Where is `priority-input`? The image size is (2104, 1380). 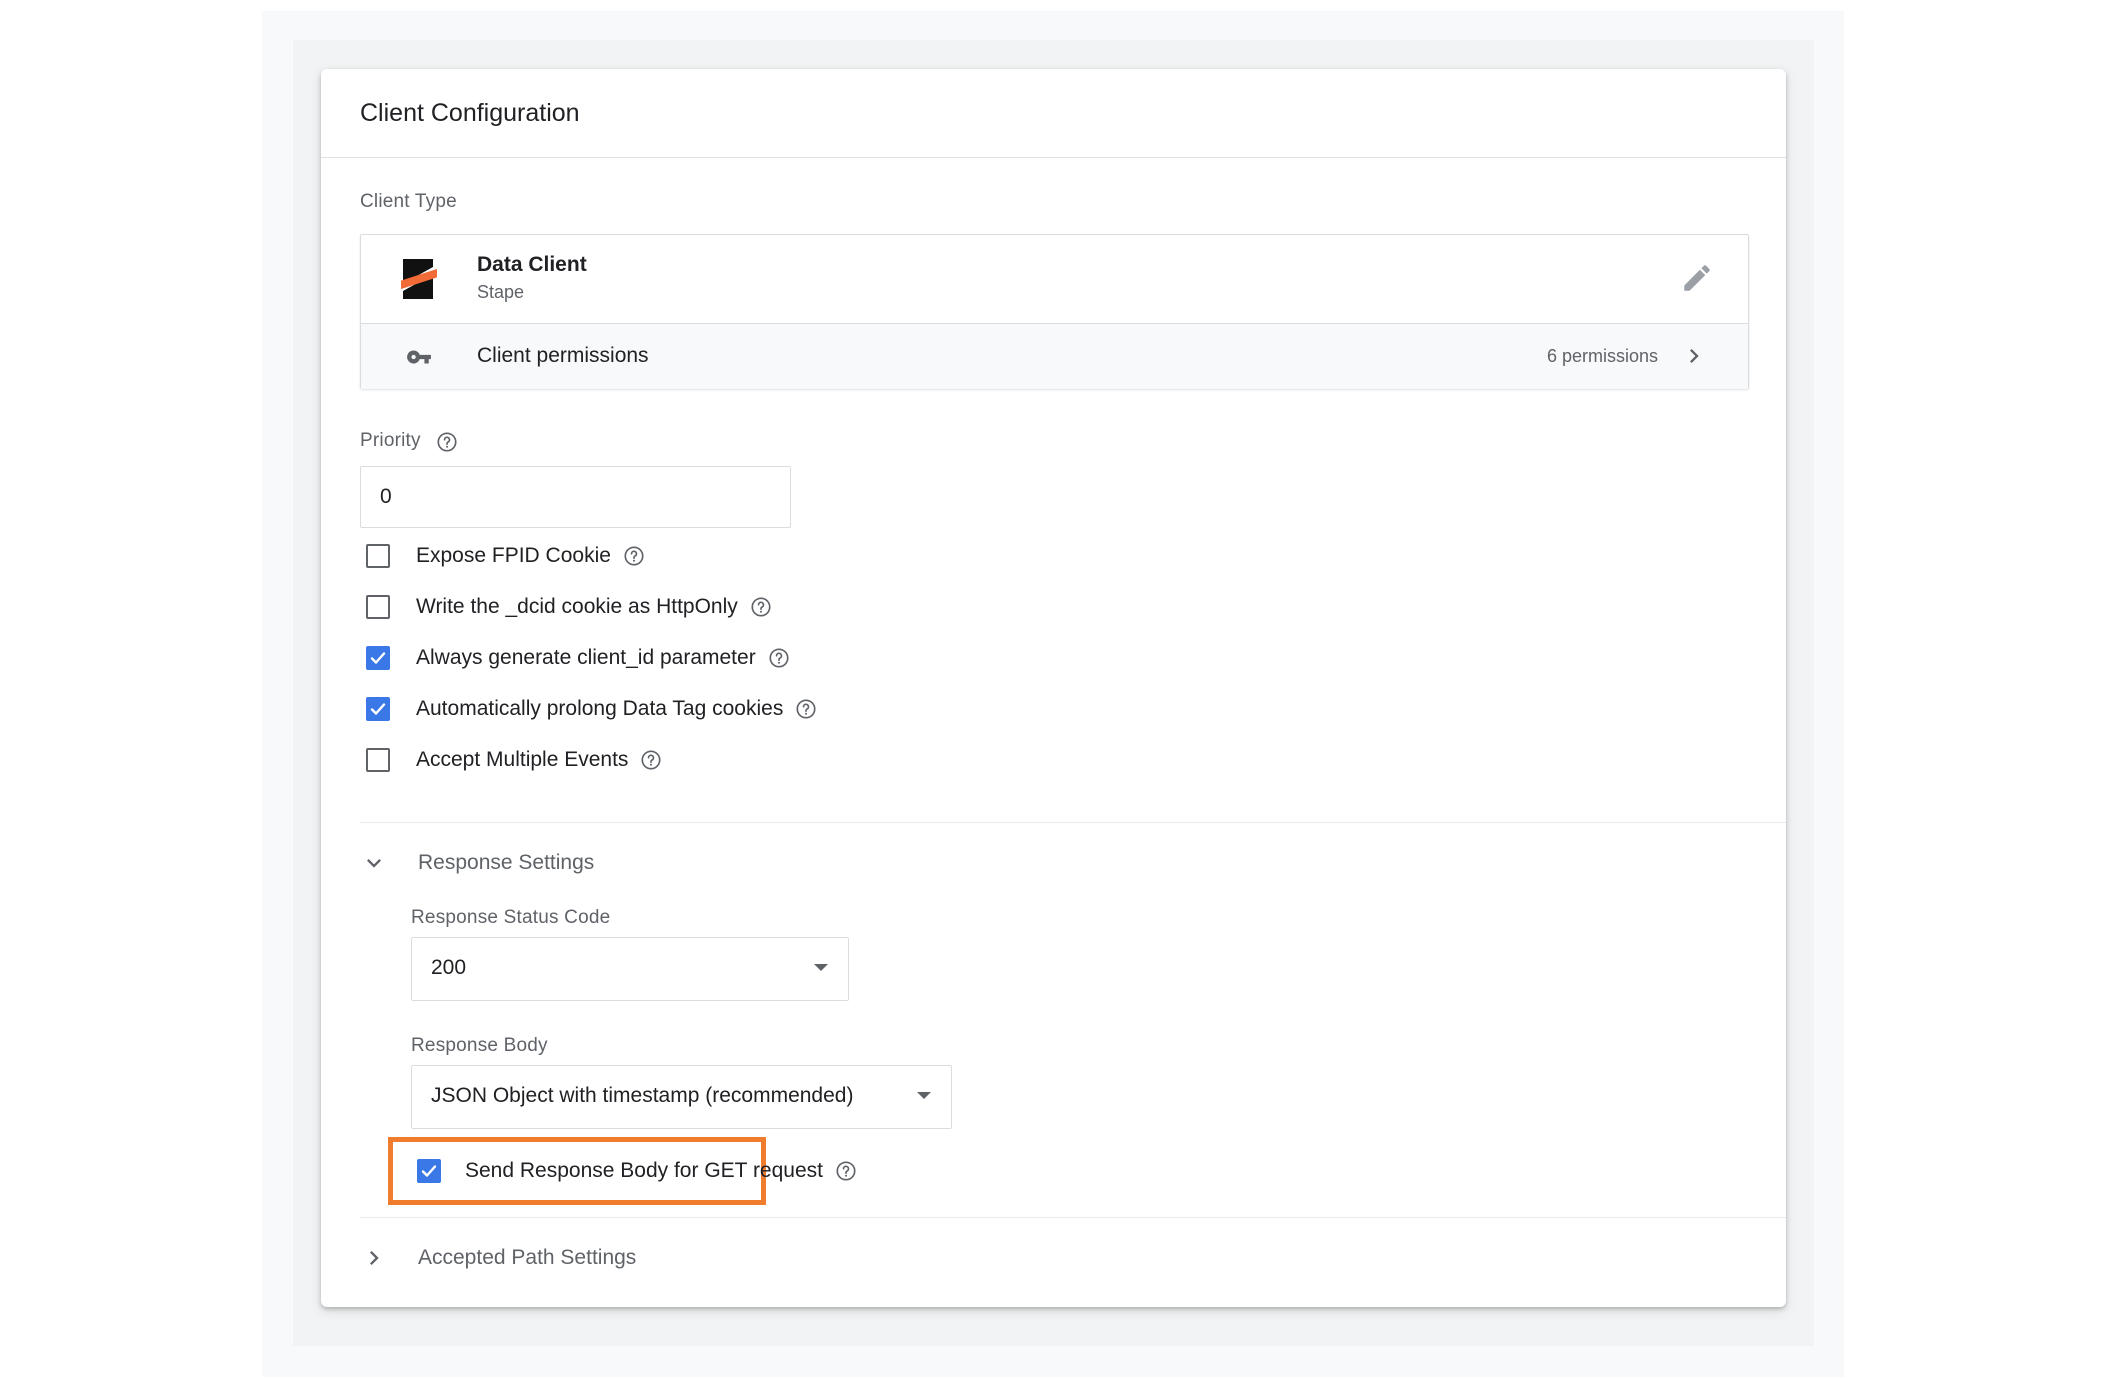
priority-input is located at coordinates (575, 497).